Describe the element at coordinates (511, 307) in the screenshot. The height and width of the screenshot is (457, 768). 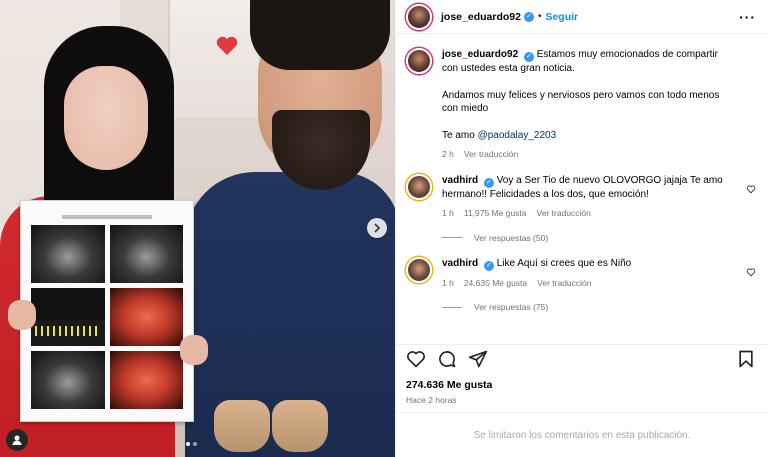
I see `view-replies-label: Ver respuestas (75)` at that location.